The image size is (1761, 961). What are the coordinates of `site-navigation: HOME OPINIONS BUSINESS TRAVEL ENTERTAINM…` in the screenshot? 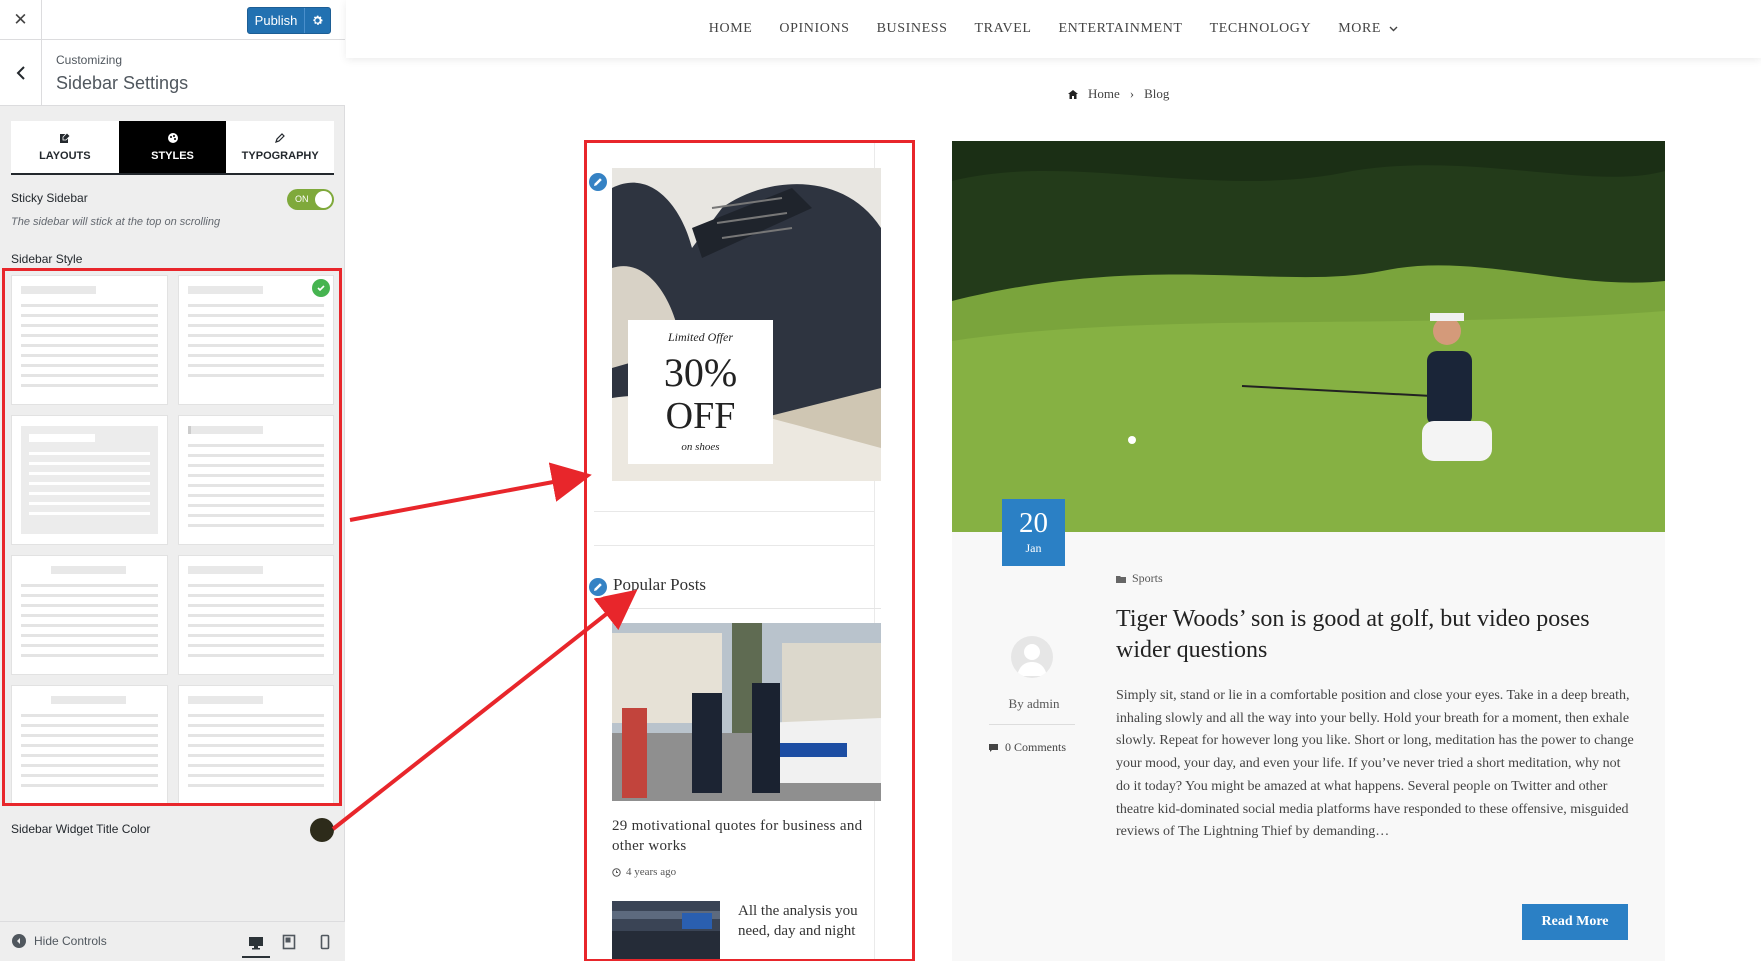 It's located at (1053, 29).